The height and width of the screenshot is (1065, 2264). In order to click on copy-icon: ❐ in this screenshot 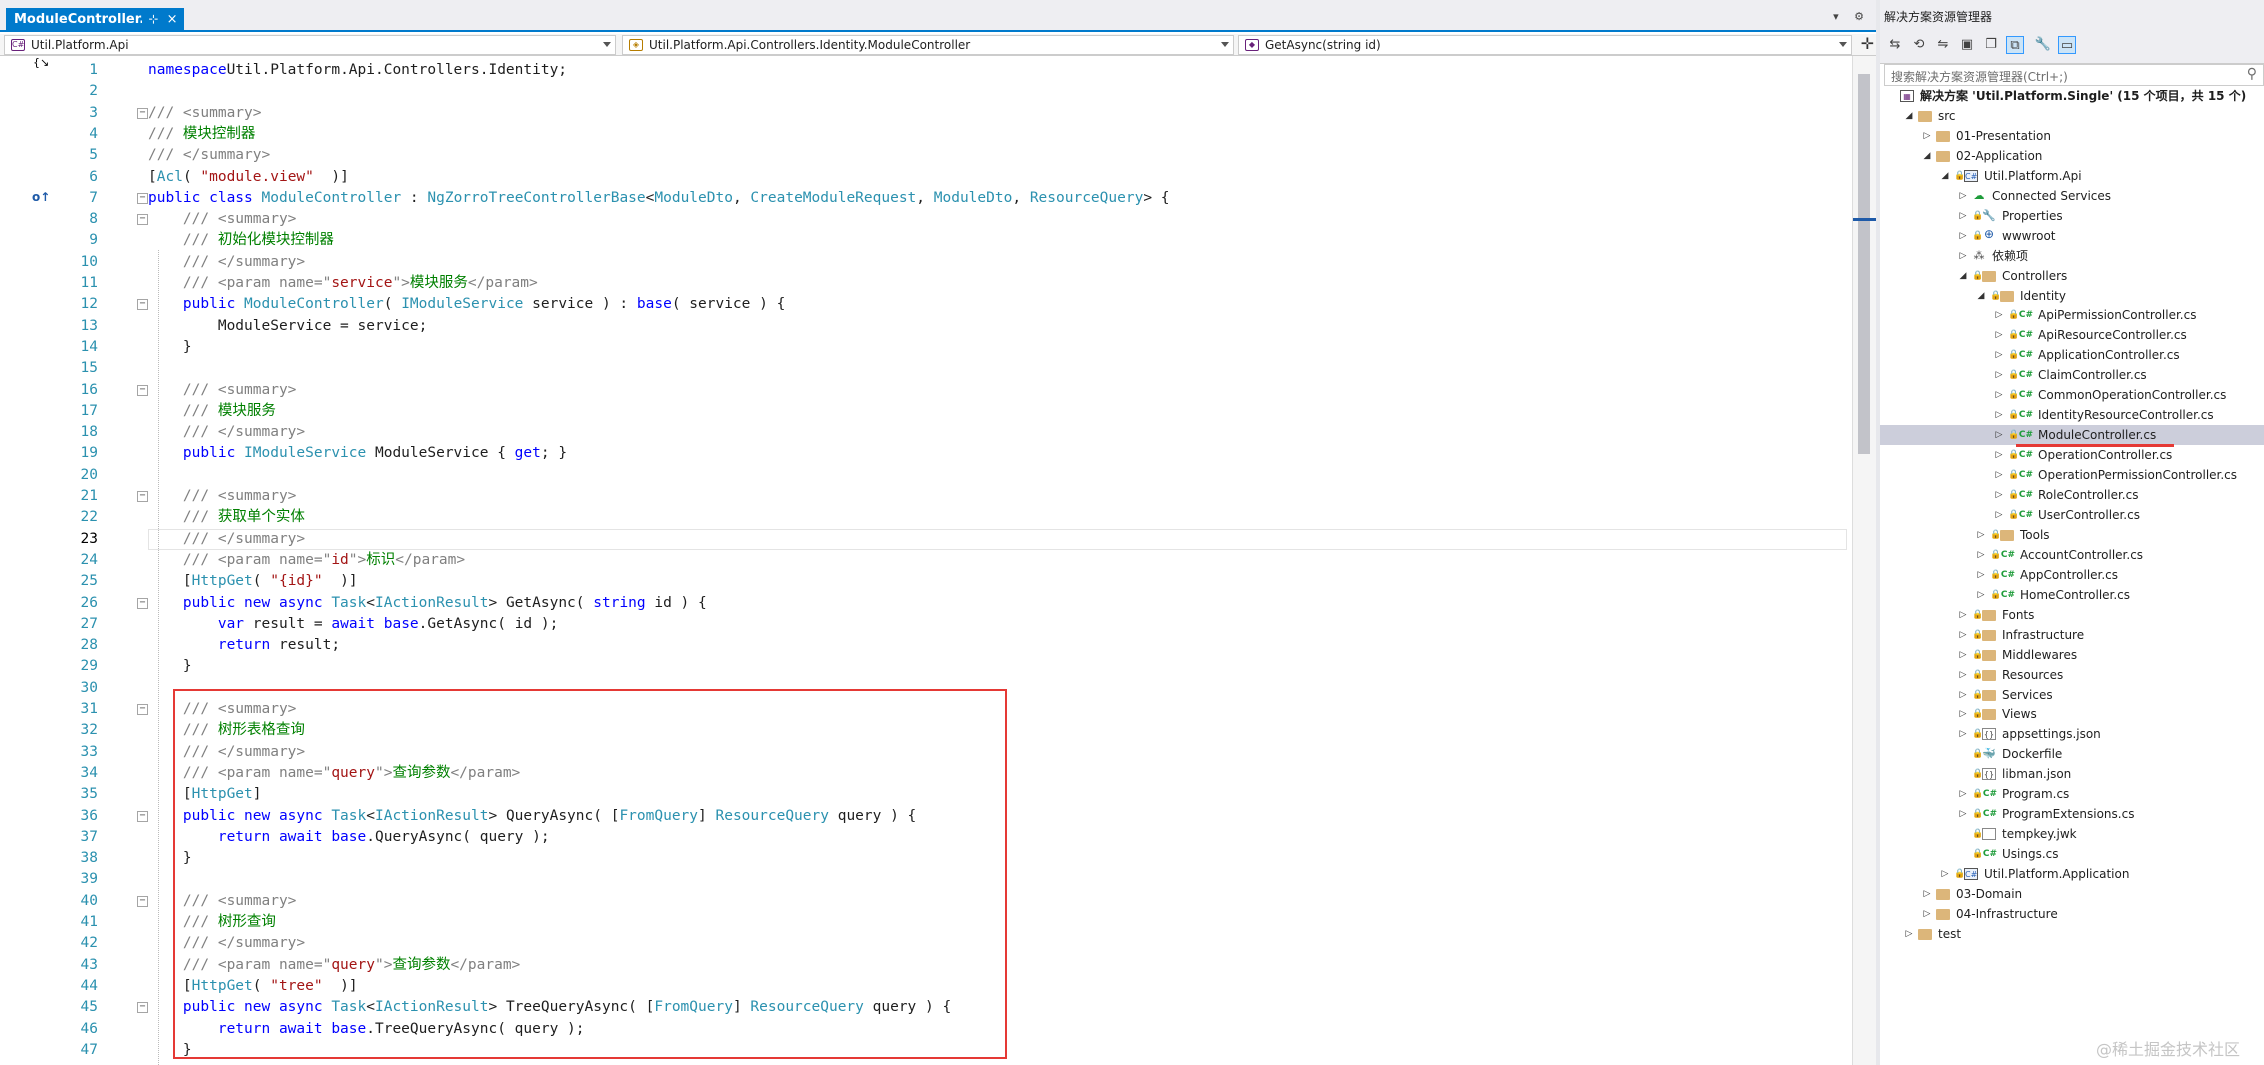, I will do `click(1991, 45)`.